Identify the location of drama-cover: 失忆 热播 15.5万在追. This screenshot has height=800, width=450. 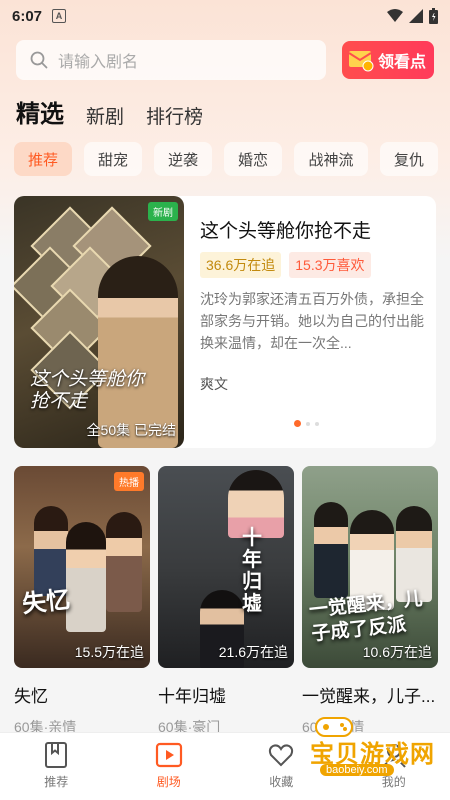
(82, 567).